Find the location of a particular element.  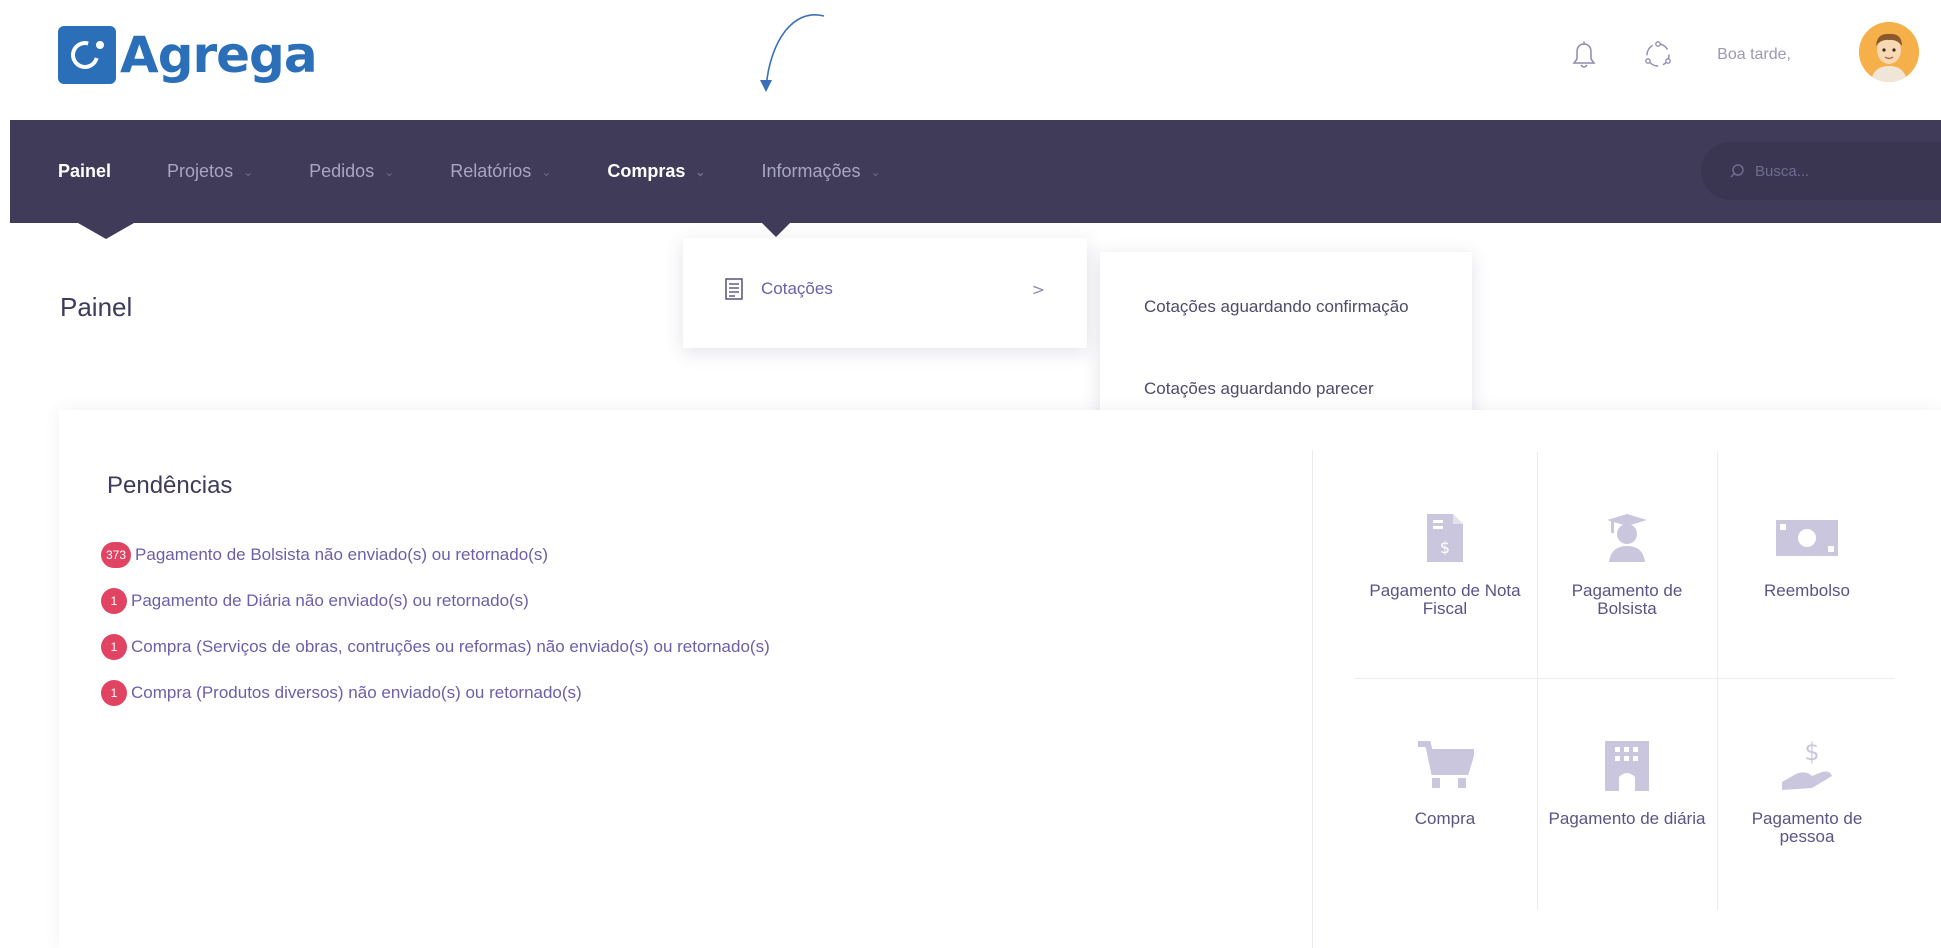

nav-item-relatorios: Relatórios ⌄ is located at coordinates (500, 171).